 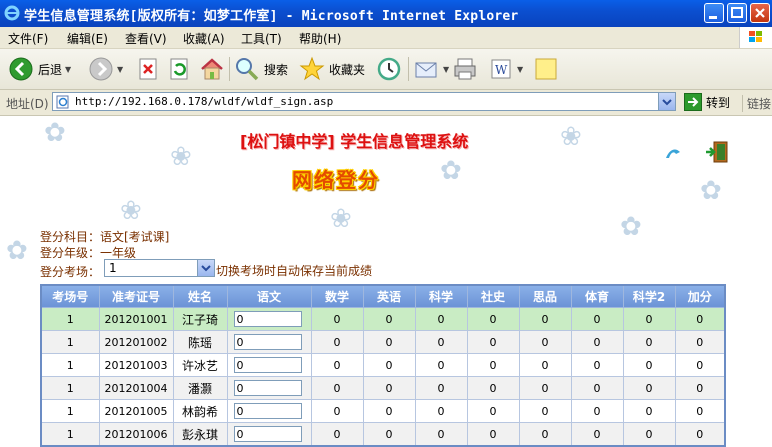 I want to click on table-row: 1 201201001 江子琦 0 0 0 0 0 0 0 0, so click(x=383, y=319).